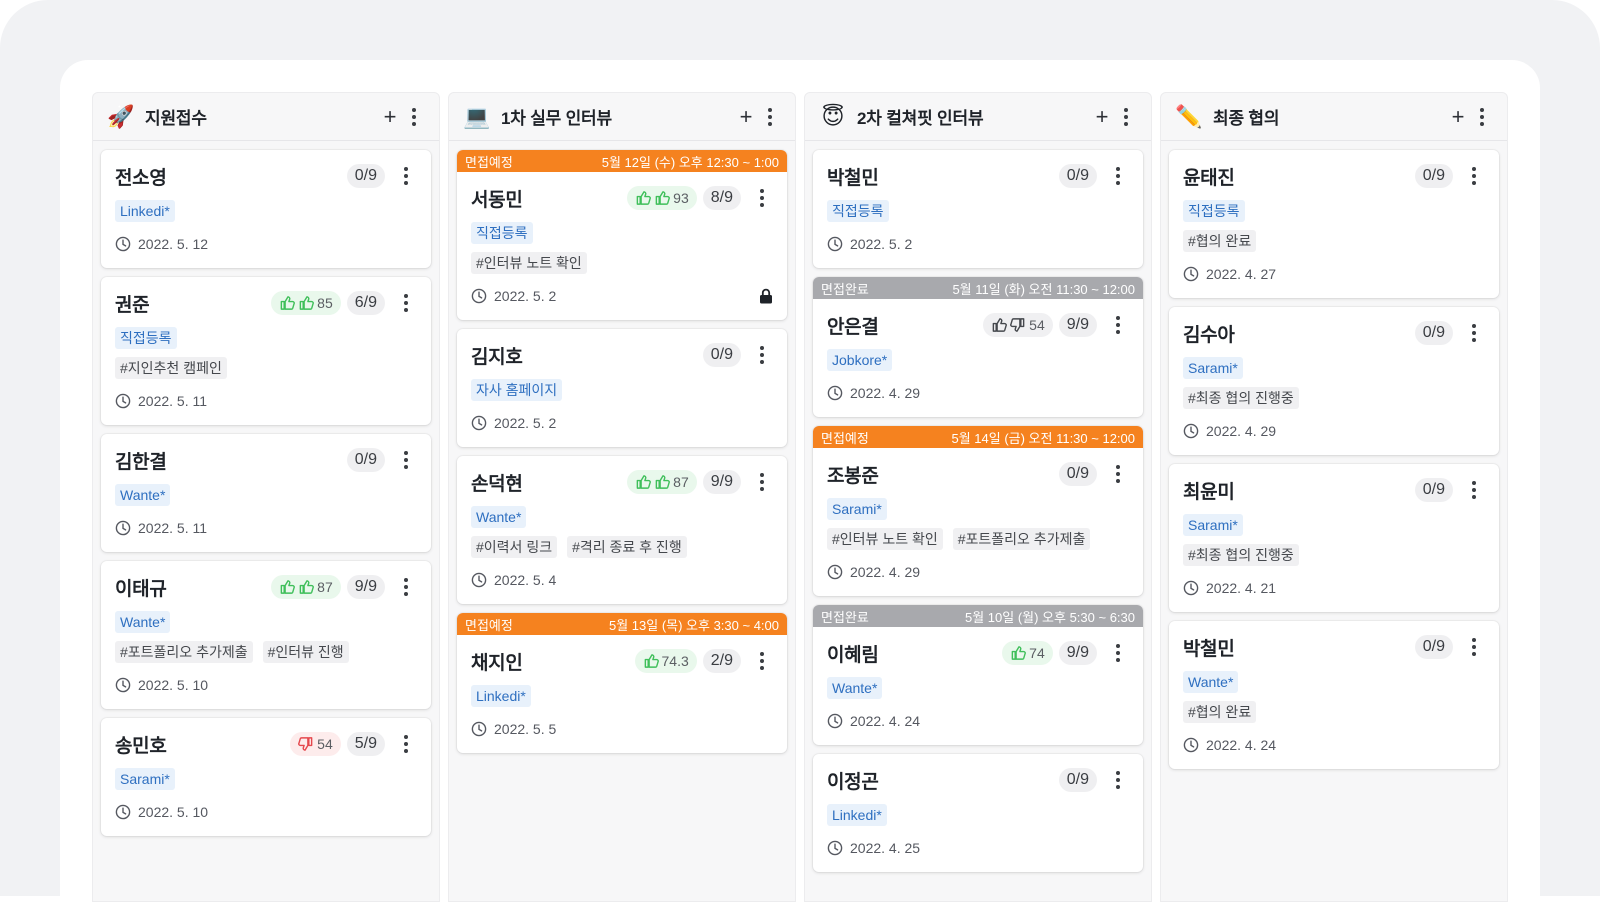  I want to click on card-body: 김수아 0/9 Sarami* #최종 협의 진행중 2022. 4. 29, so click(1334, 381).